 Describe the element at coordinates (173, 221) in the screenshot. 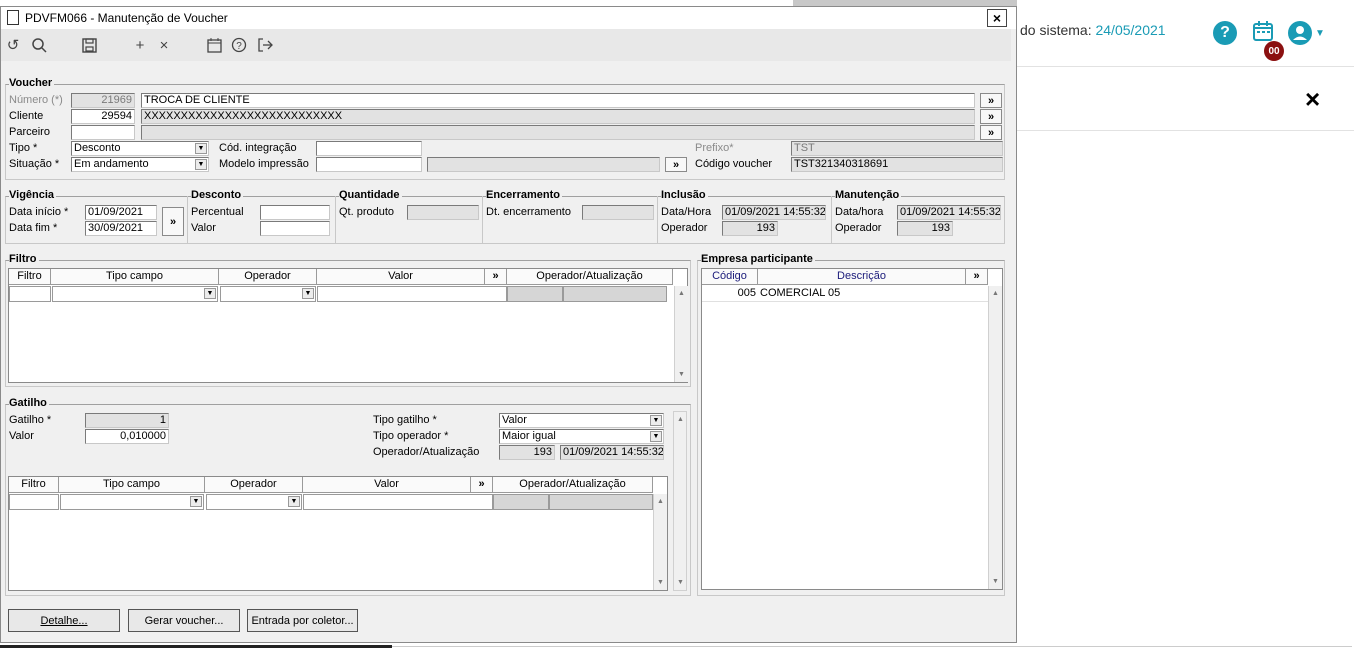

I see `vigencia-more-button: »` at that location.